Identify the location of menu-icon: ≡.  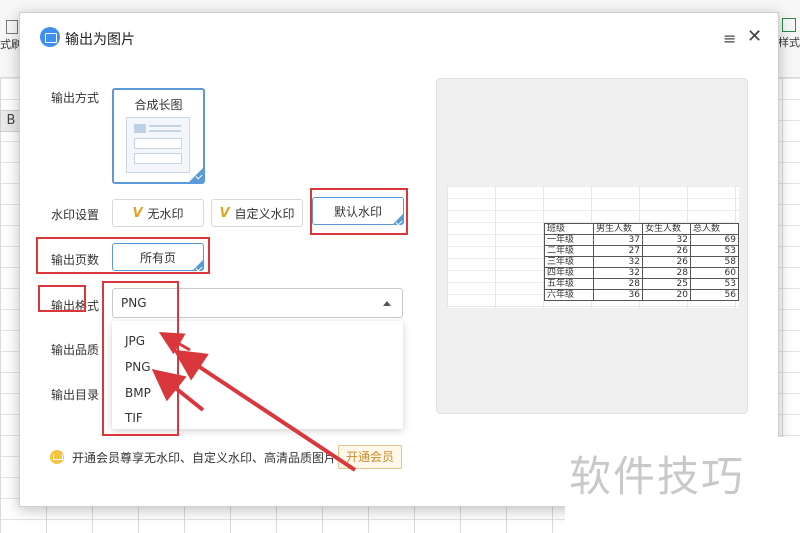
(729, 38).